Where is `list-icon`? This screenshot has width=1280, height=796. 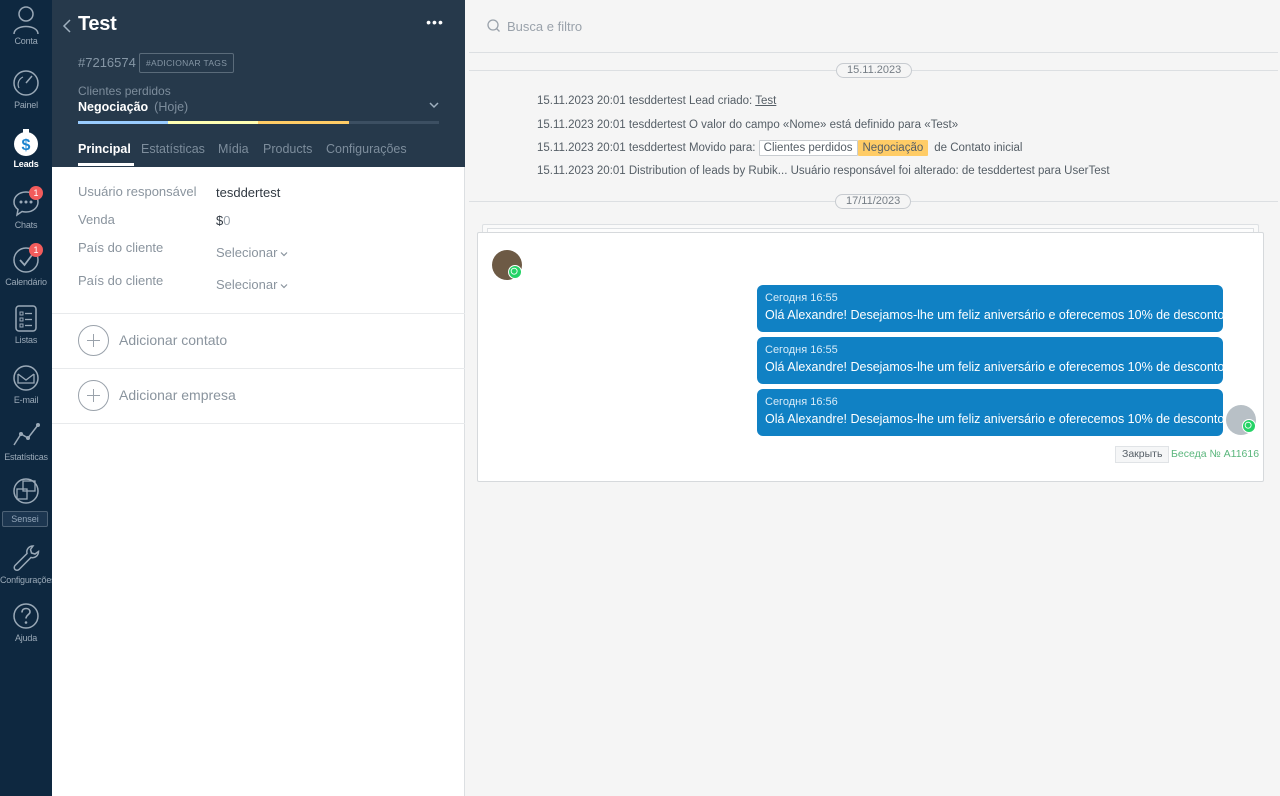
list-icon is located at coordinates (26, 318).